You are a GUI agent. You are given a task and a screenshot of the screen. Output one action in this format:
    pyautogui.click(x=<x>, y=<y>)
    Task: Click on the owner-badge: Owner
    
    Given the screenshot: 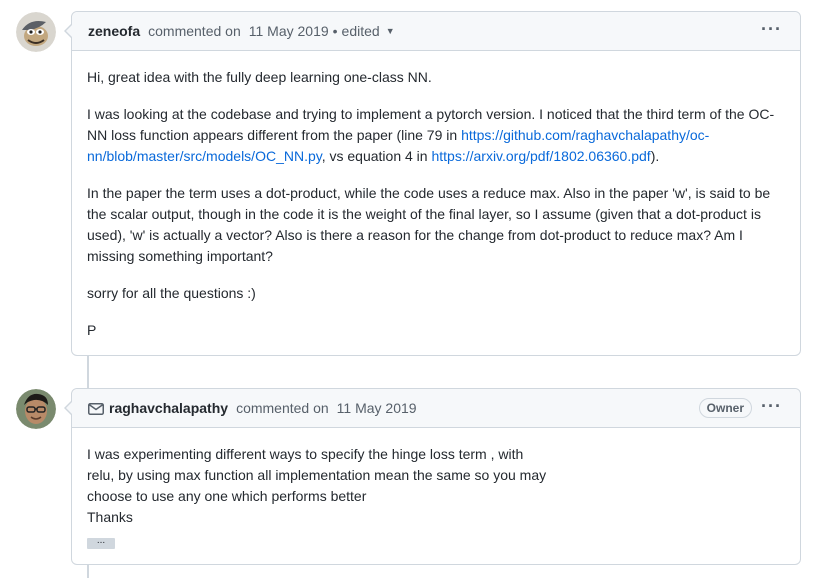 What is the action you would take?
    pyautogui.click(x=725, y=408)
    